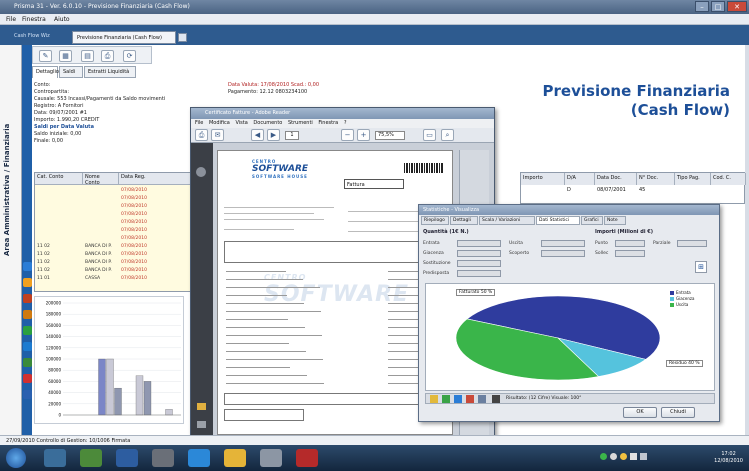 This screenshot has width=749, height=471. I want to click on column-header: Cat. Conto, so click(59, 179).